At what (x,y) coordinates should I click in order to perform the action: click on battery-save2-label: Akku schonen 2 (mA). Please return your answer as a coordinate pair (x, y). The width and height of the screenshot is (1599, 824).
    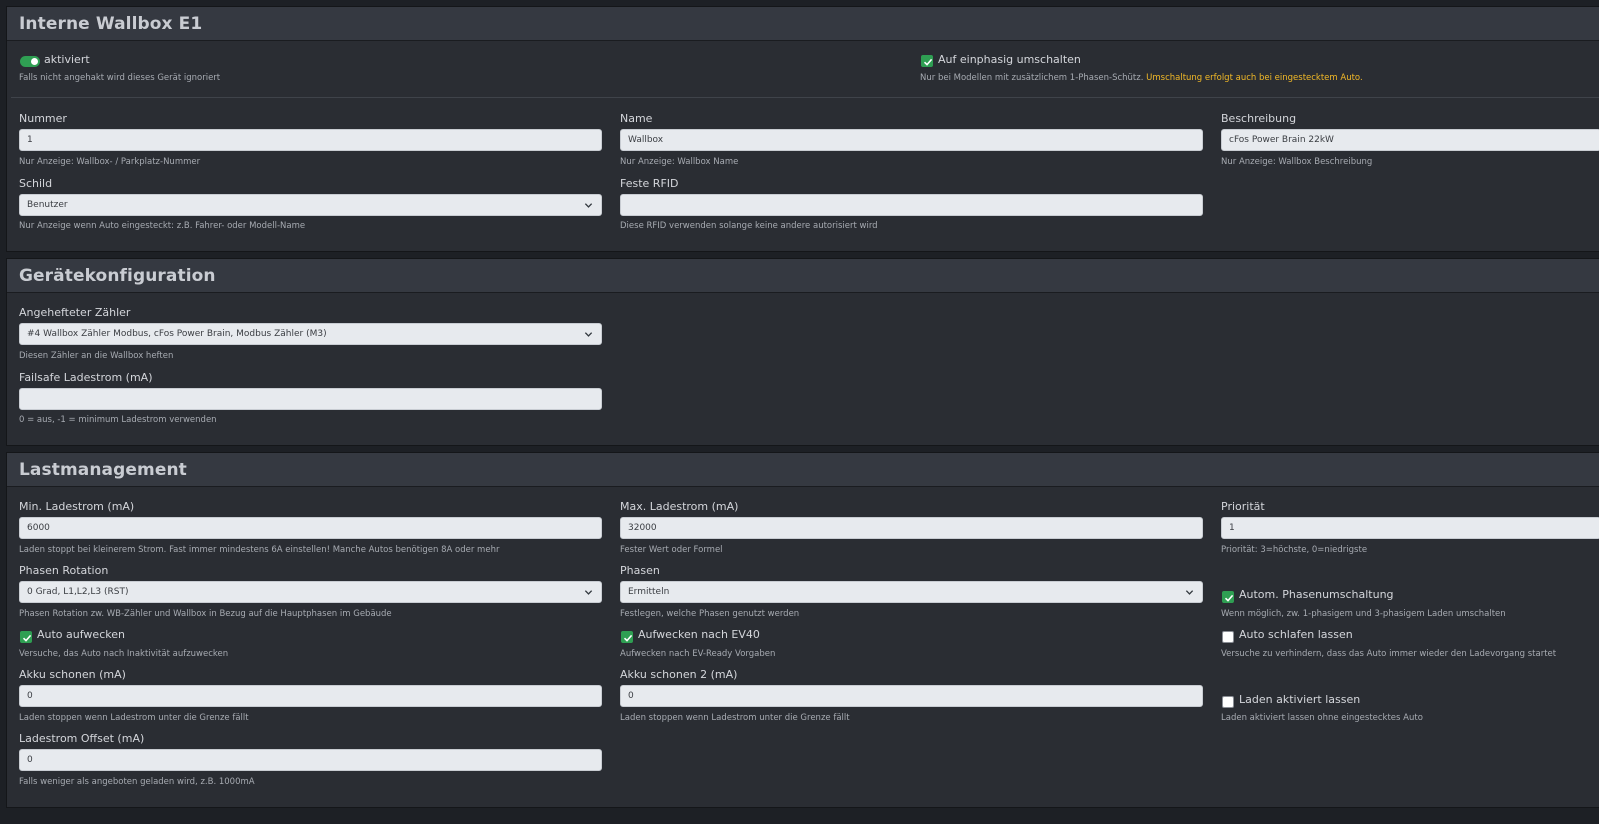
    Looking at the image, I should click on (679, 674).